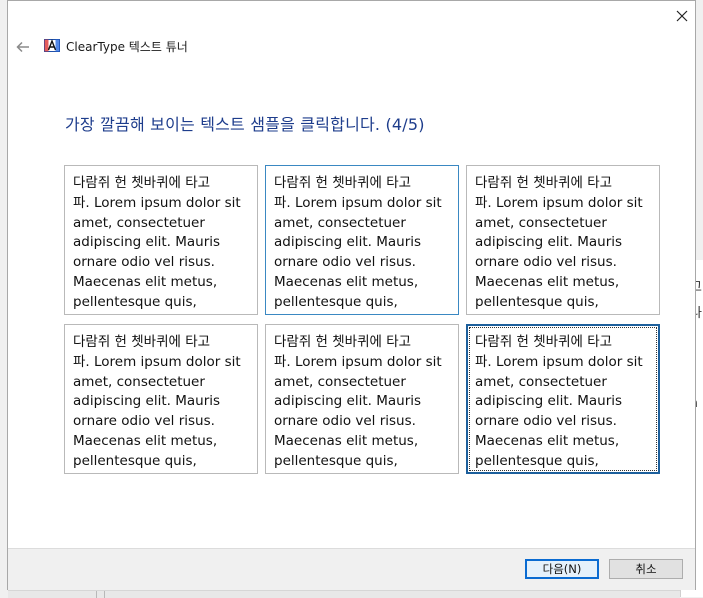 The image size is (703, 598). Describe the element at coordinates (52, 45) in the screenshot. I see `cleartype-app-icon` at that location.